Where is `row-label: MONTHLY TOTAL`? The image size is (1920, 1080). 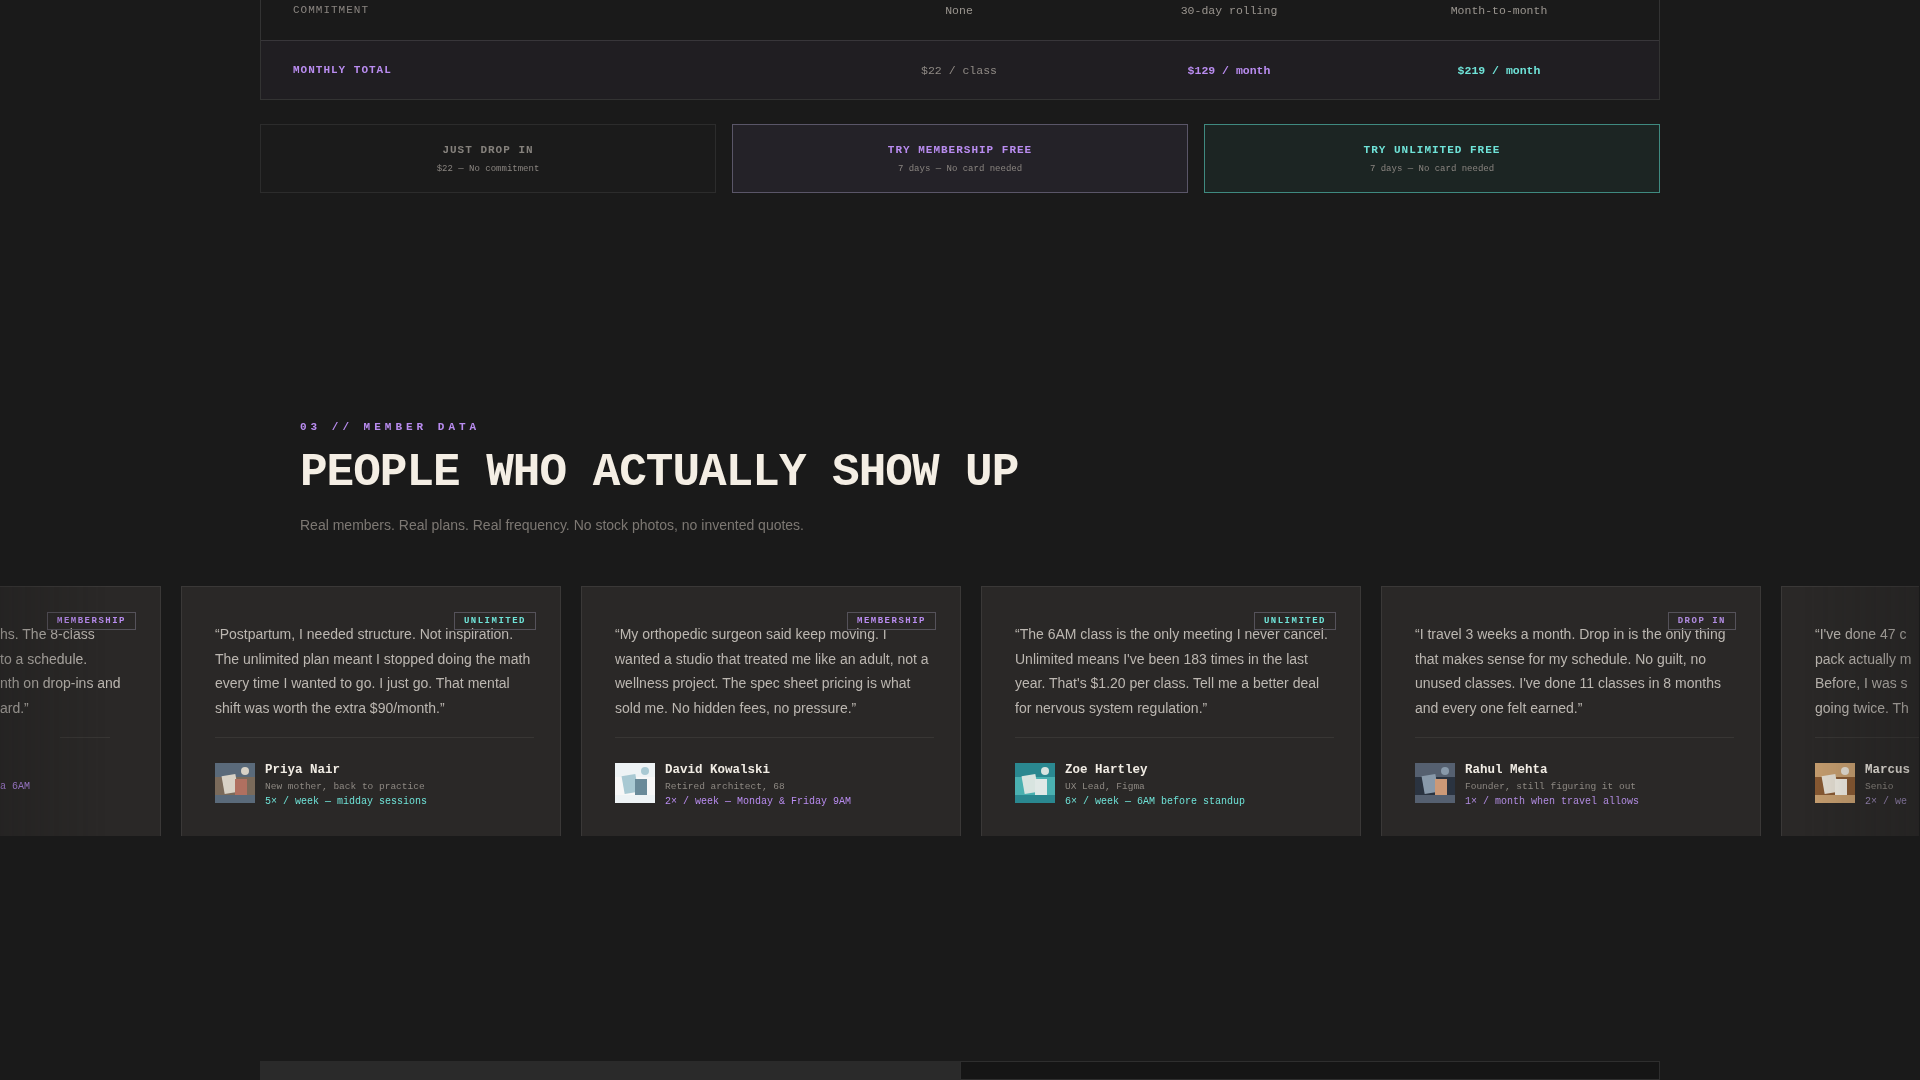
row-label: MONTHLY TOTAL is located at coordinates (343, 70).